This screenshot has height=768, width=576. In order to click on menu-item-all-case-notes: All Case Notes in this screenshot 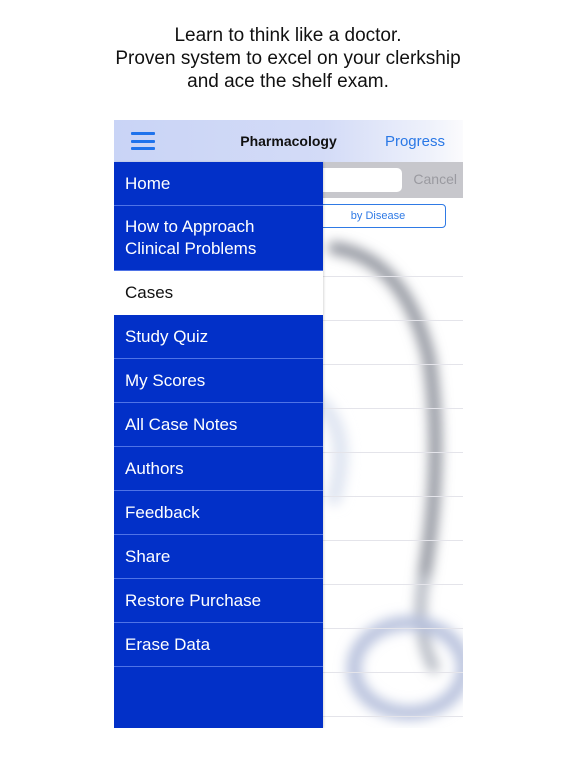, I will do `click(218, 425)`.